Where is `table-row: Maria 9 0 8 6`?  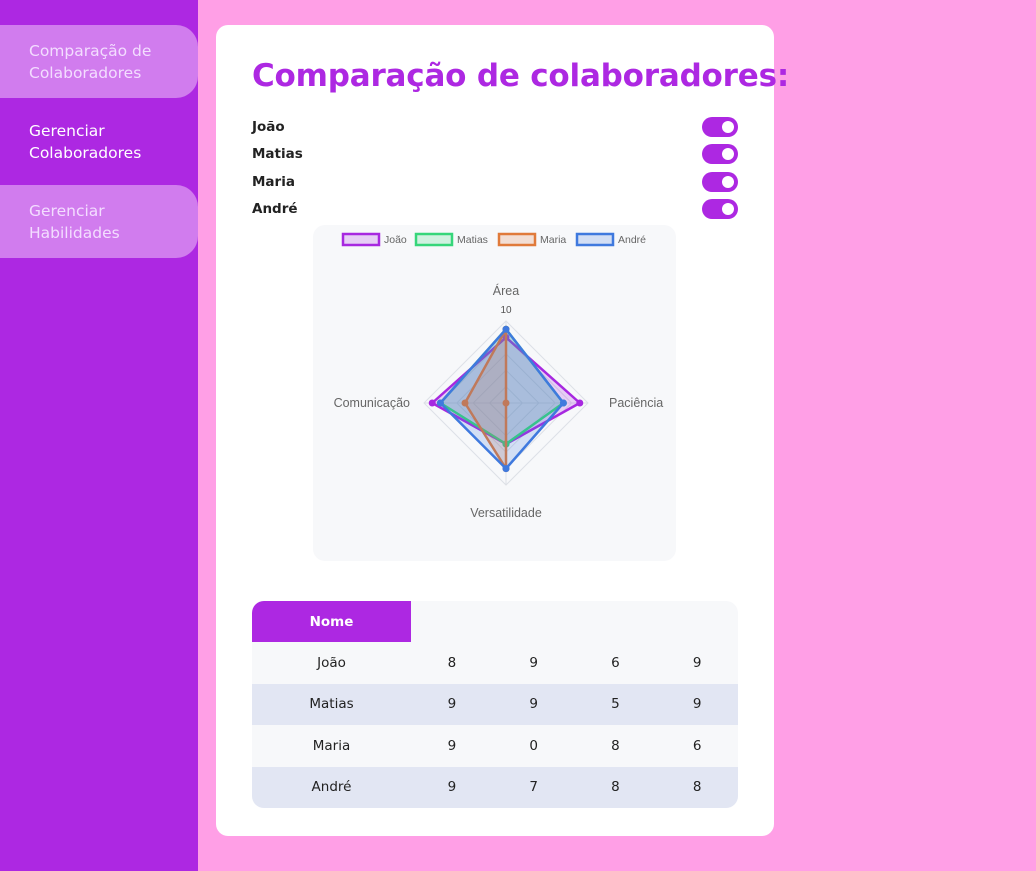
table-row: Maria 9 0 8 6 is located at coordinates (495, 746).